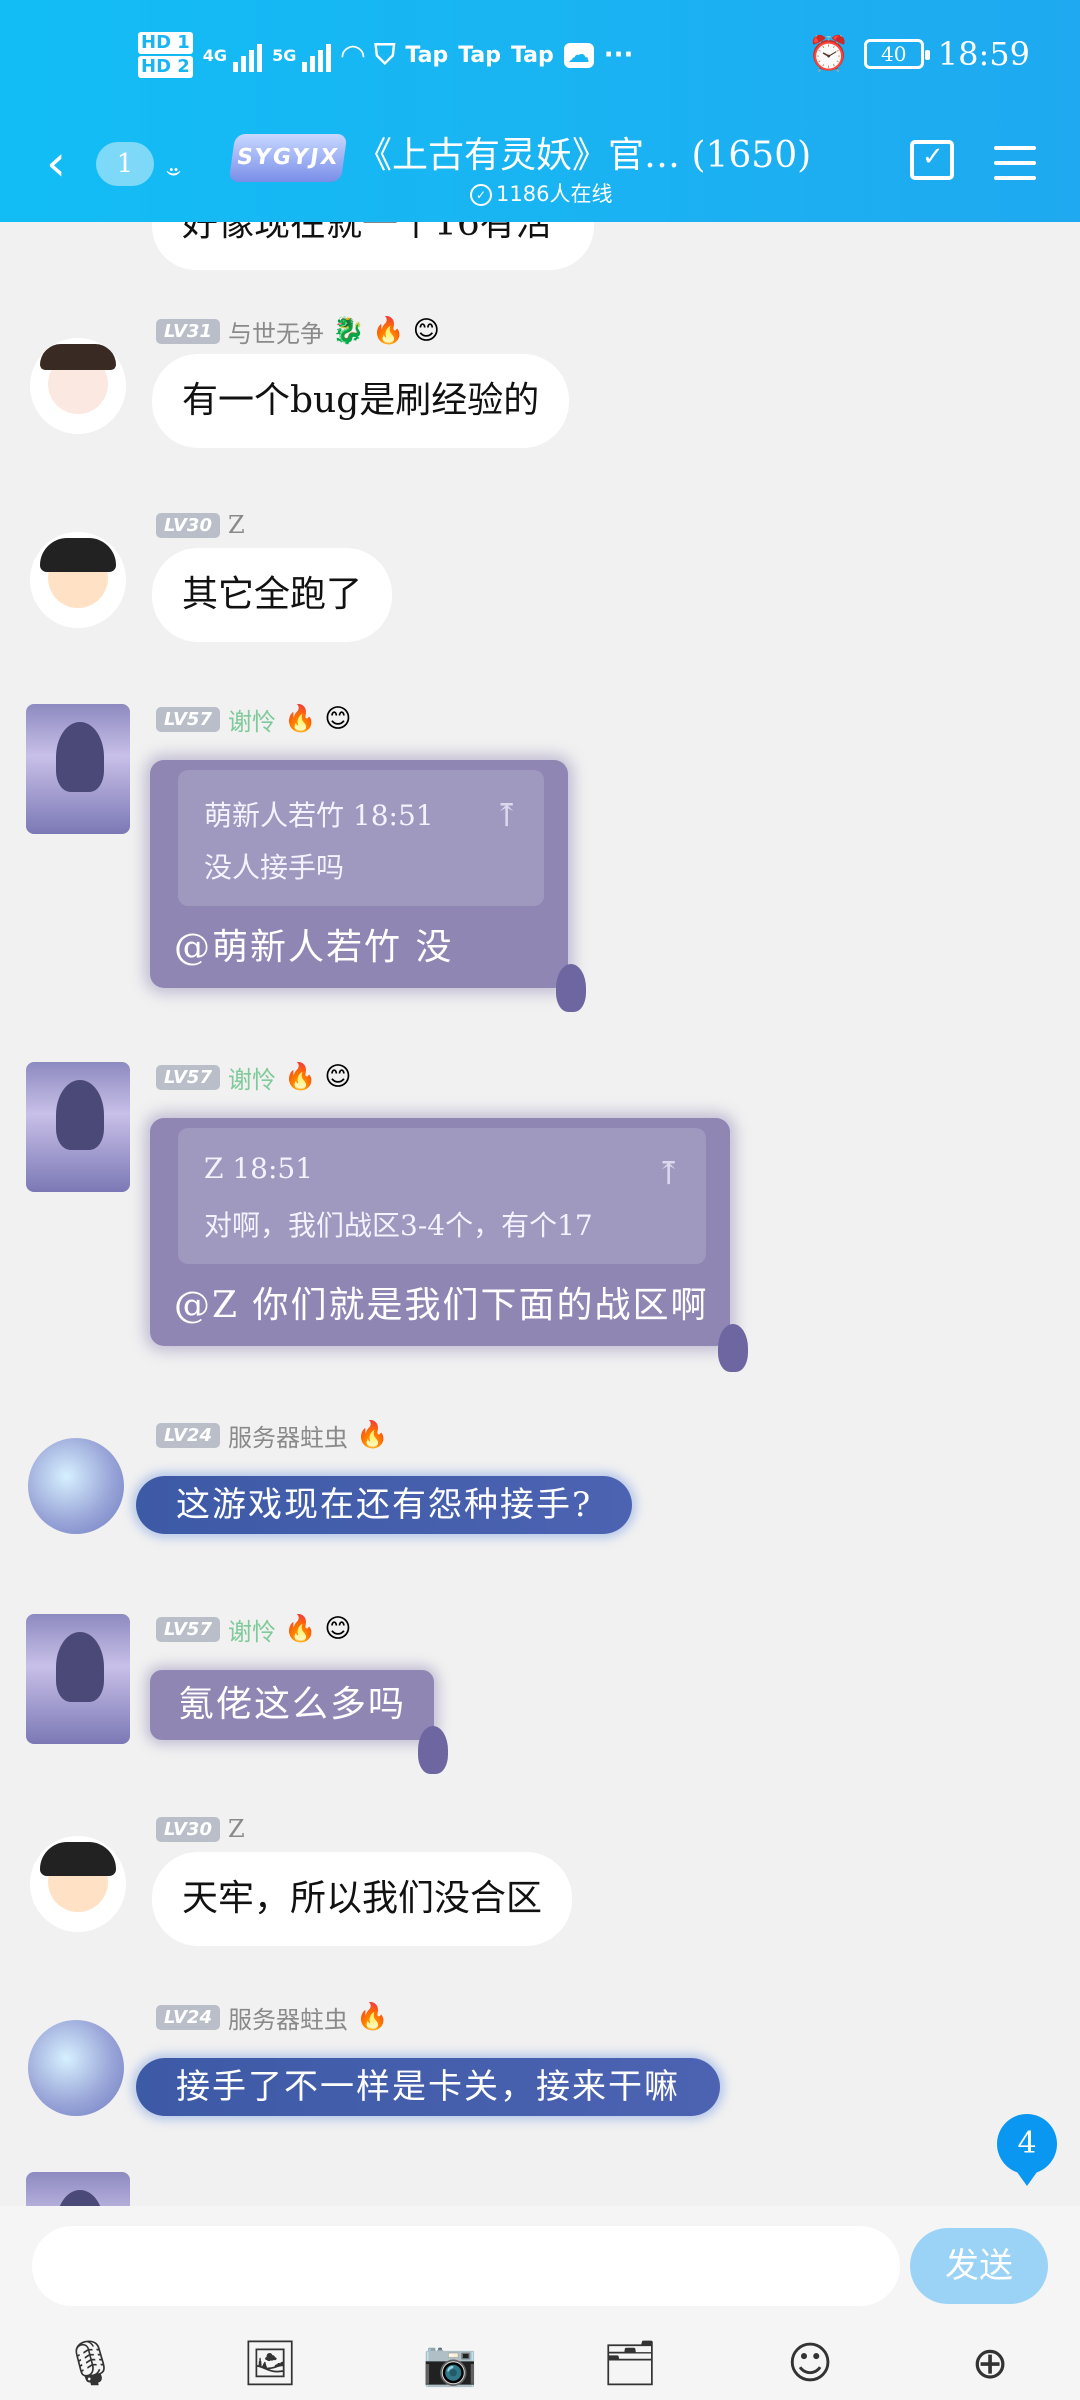  What do you see at coordinates (450, 2364) in the screenshot?
I see `camera-icon: 📷` at bounding box center [450, 2364].